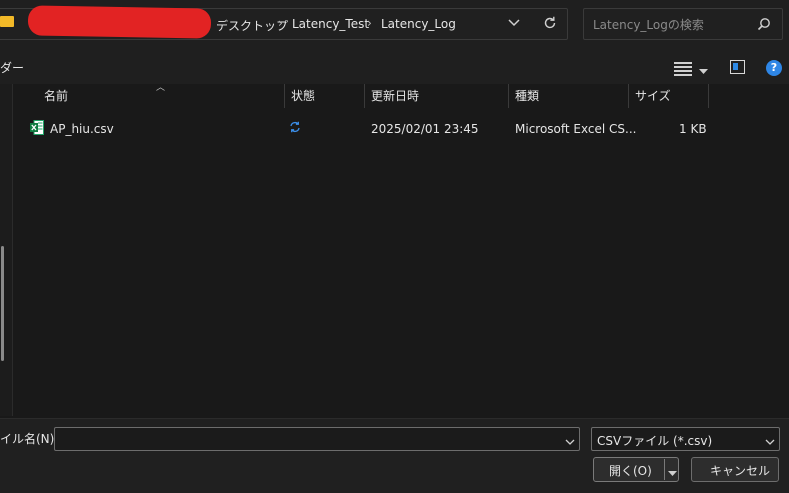  I want to click on filename-input, so click(317, 439).